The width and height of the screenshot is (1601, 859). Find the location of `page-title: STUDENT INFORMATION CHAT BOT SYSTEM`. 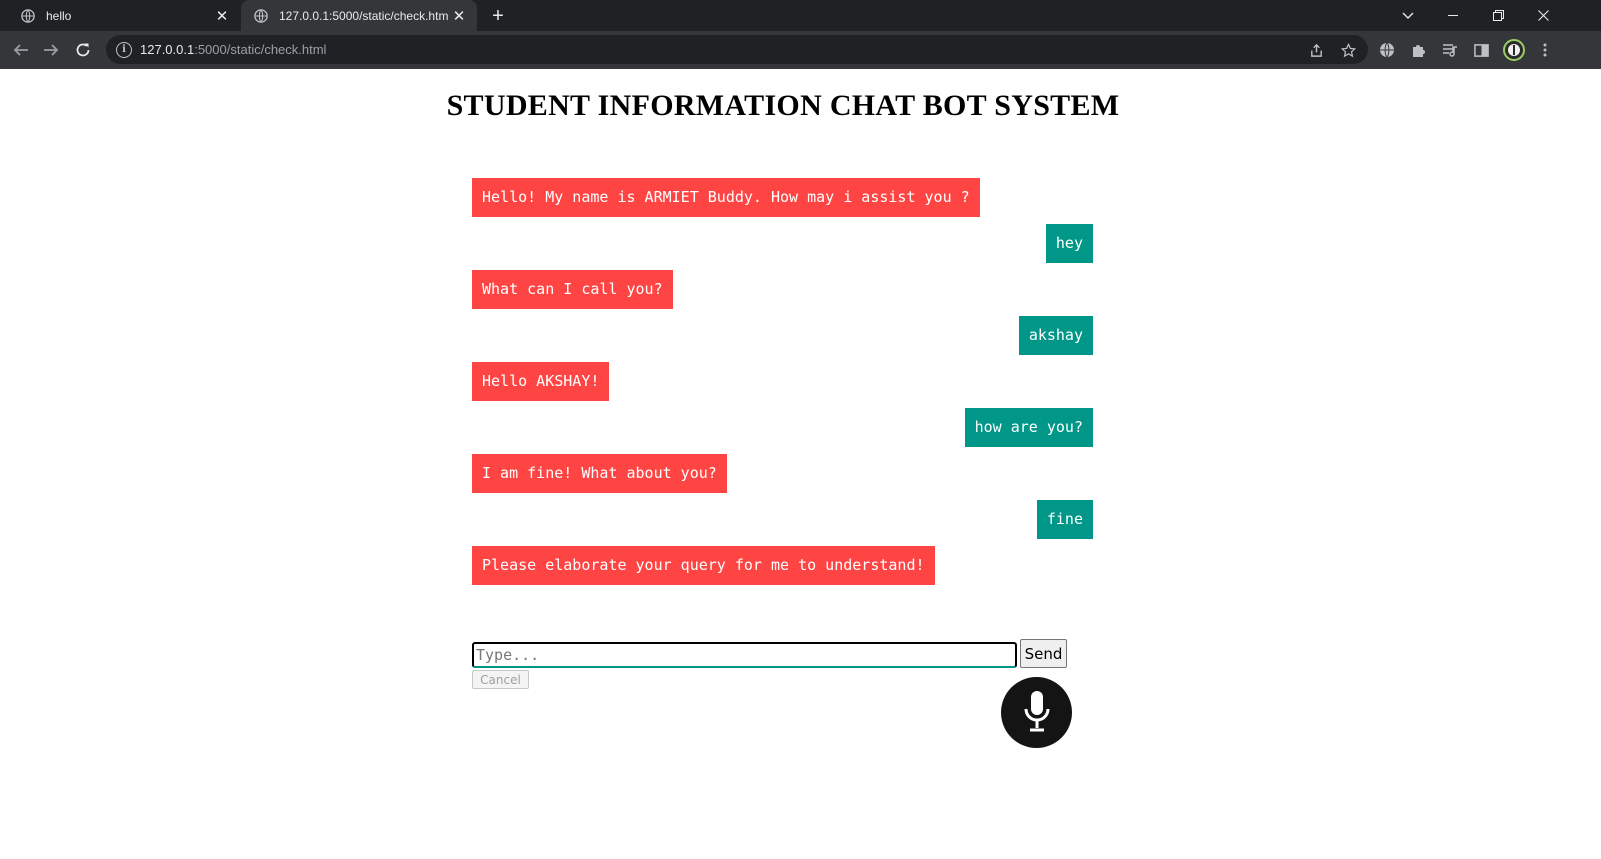

page-title: STUDENT INFORMATION CHAT BOT SYSTEM is located at coordinates (783, 105).